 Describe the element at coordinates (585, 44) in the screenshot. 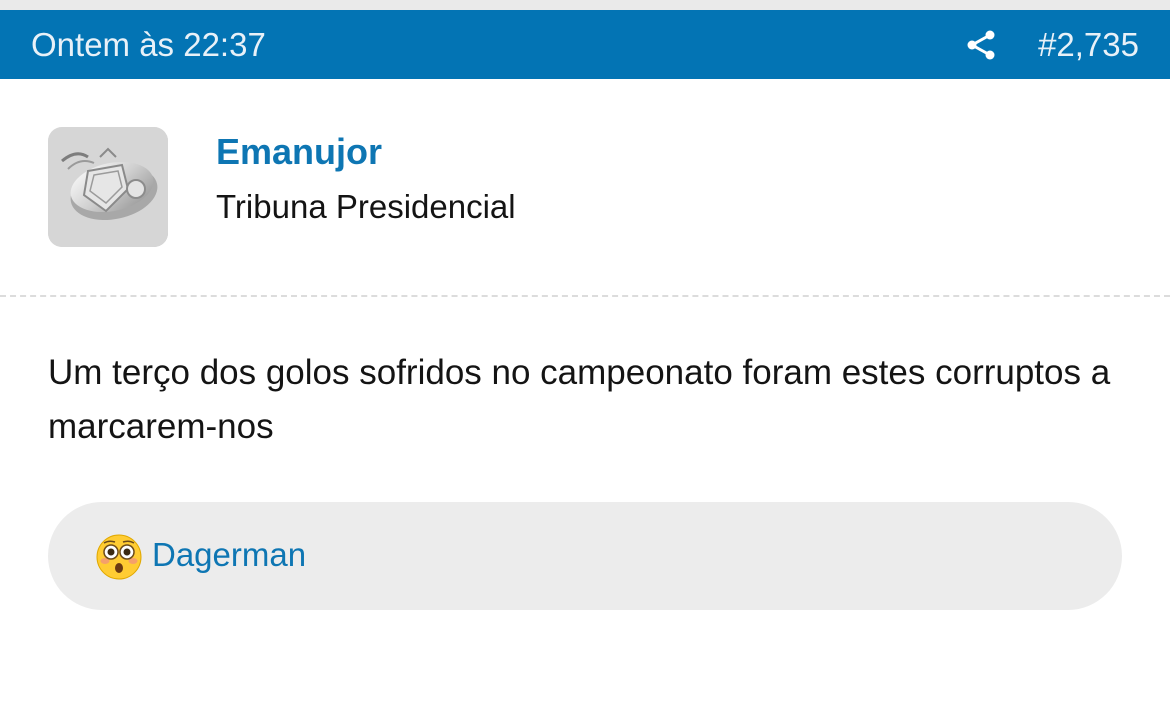

I see `post-header: Ontem às 22:37 #2,735` at that location.